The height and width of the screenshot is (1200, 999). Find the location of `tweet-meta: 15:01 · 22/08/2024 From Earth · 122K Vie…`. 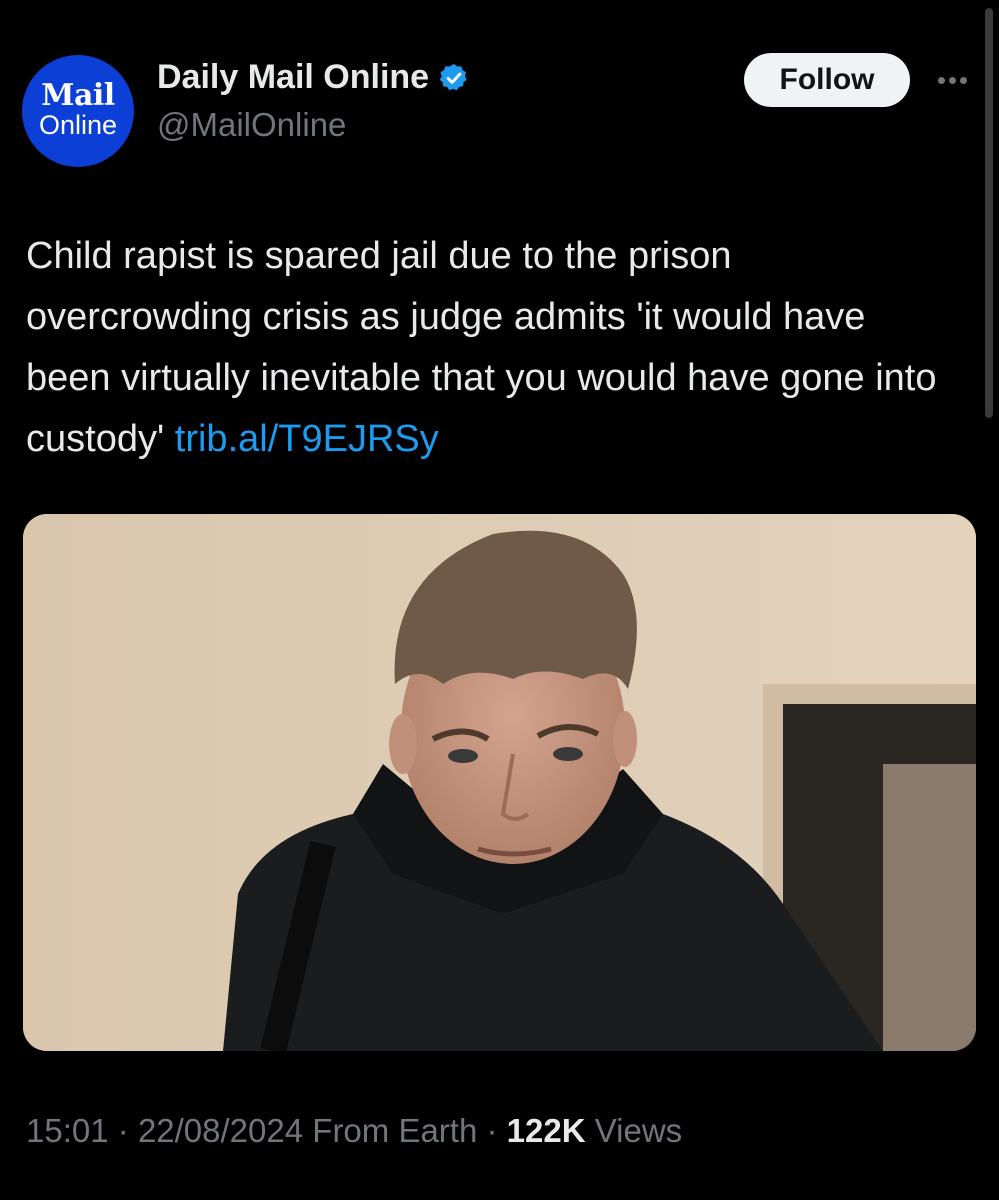

tweet-meta: 15:01 · 22/08/2024 From Earth · 122K Vie… is located at coordinates (354, 1131).